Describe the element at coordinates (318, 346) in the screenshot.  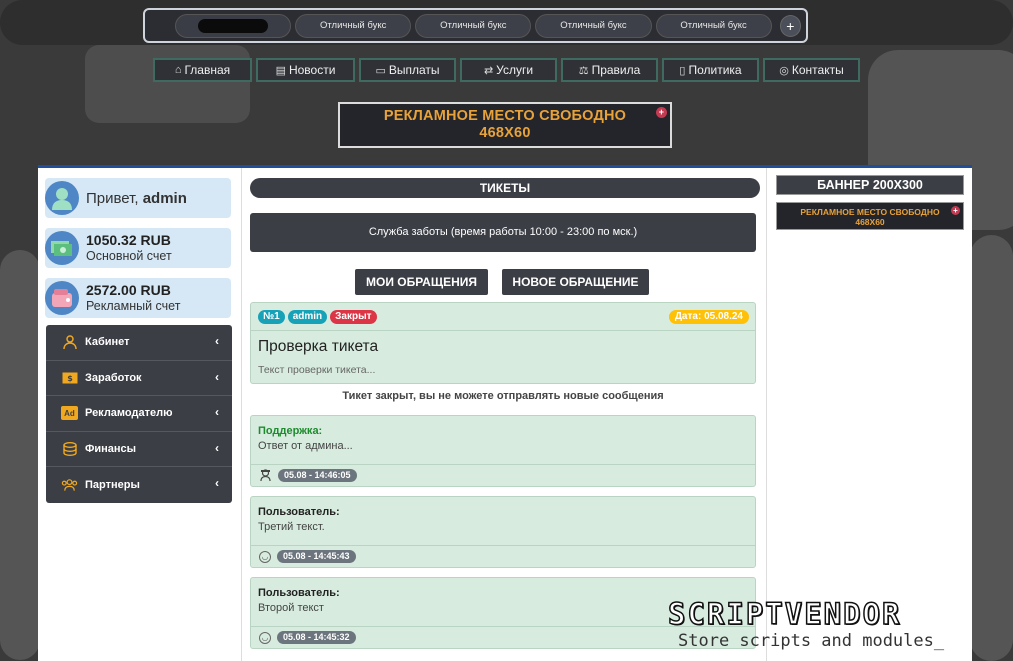
I see `ticket-subject: Проверка тикета` at that location.